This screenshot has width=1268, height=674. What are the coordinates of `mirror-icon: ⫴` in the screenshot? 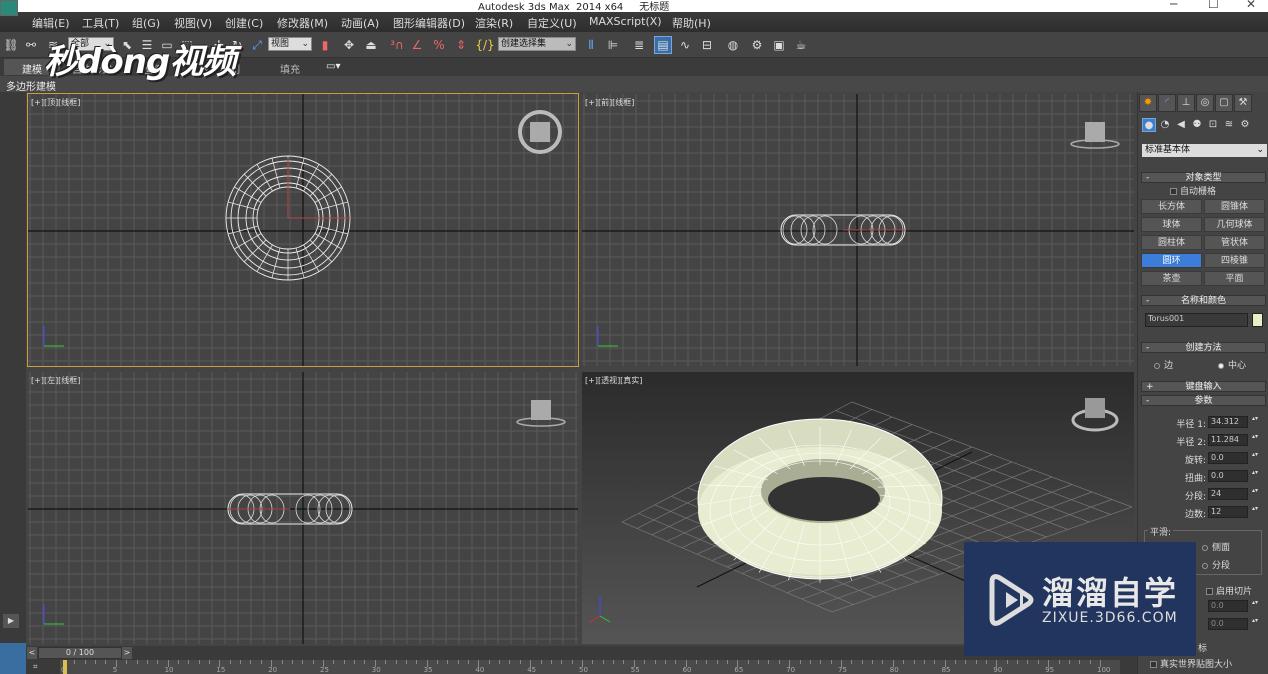 It's located at (591, 45).